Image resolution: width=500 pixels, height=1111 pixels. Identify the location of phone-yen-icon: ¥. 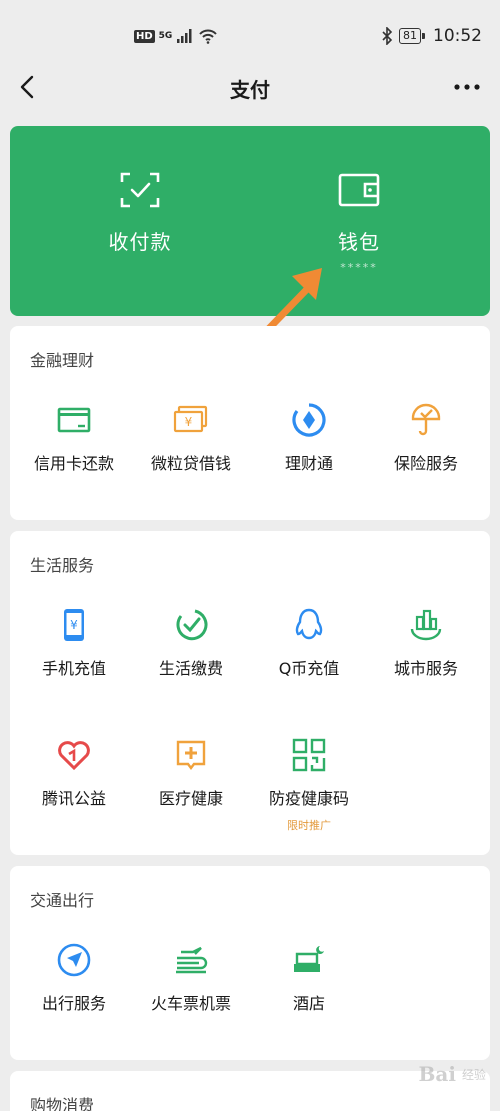
(74, 625).